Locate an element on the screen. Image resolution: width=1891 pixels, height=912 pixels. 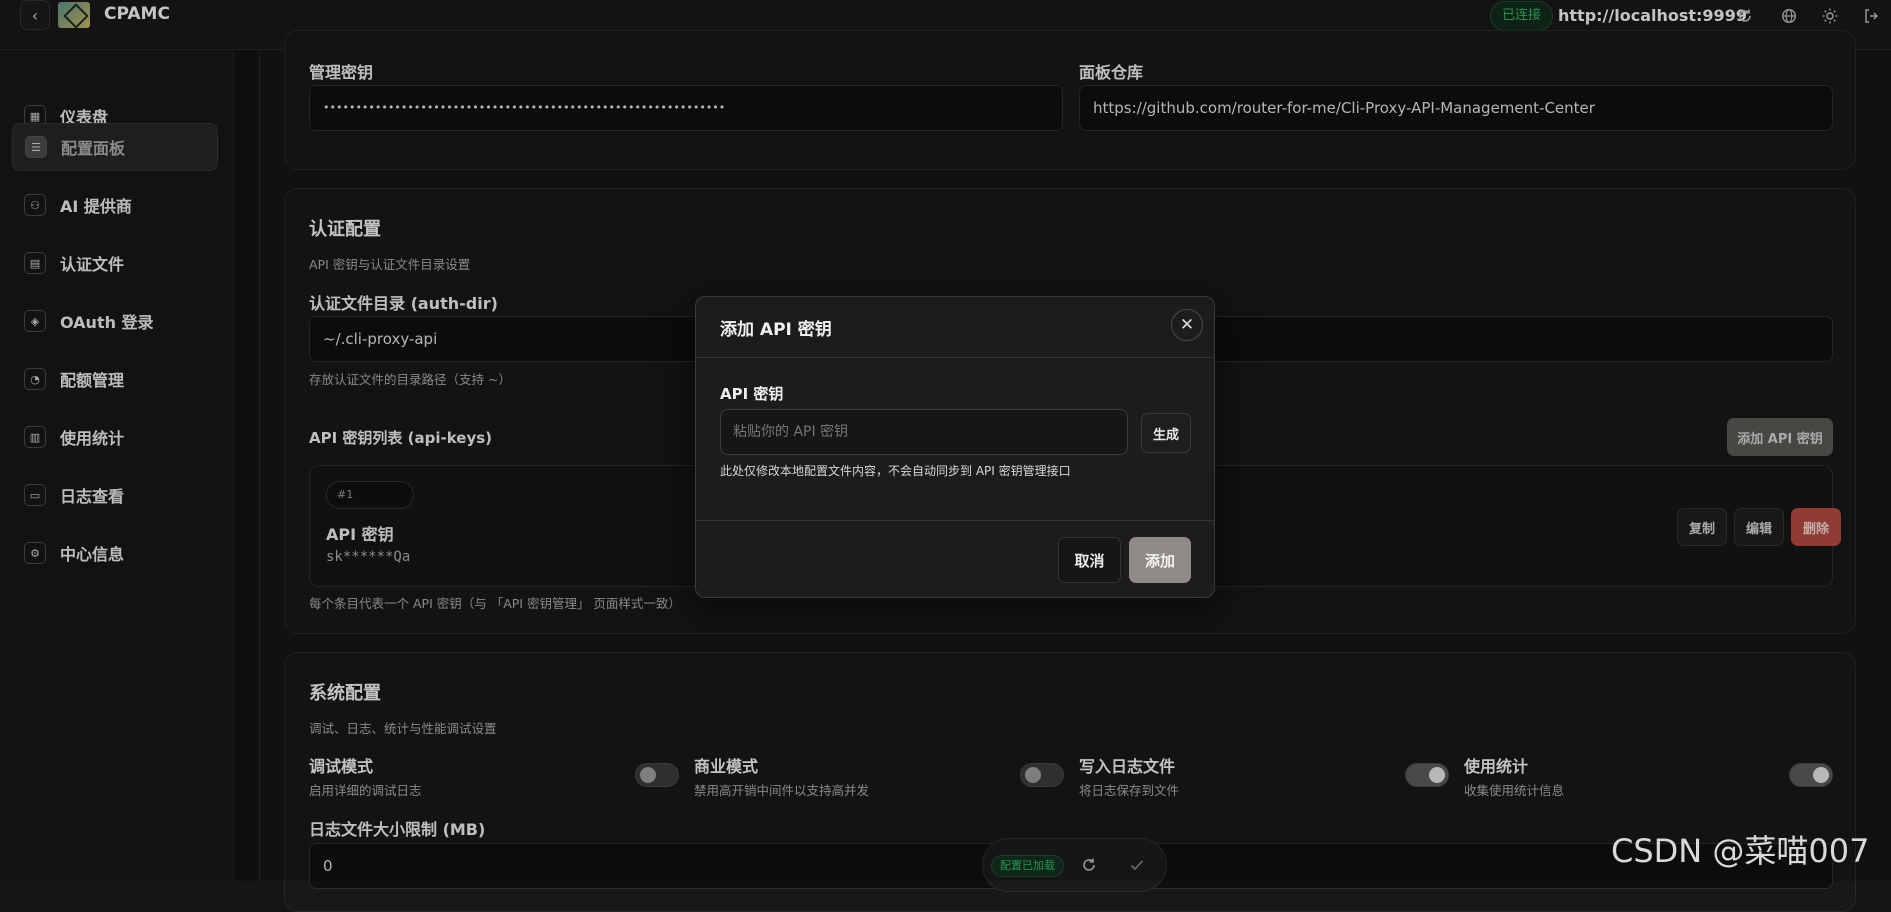
close-icon: ✕ is located at coordinates (1187, 325).